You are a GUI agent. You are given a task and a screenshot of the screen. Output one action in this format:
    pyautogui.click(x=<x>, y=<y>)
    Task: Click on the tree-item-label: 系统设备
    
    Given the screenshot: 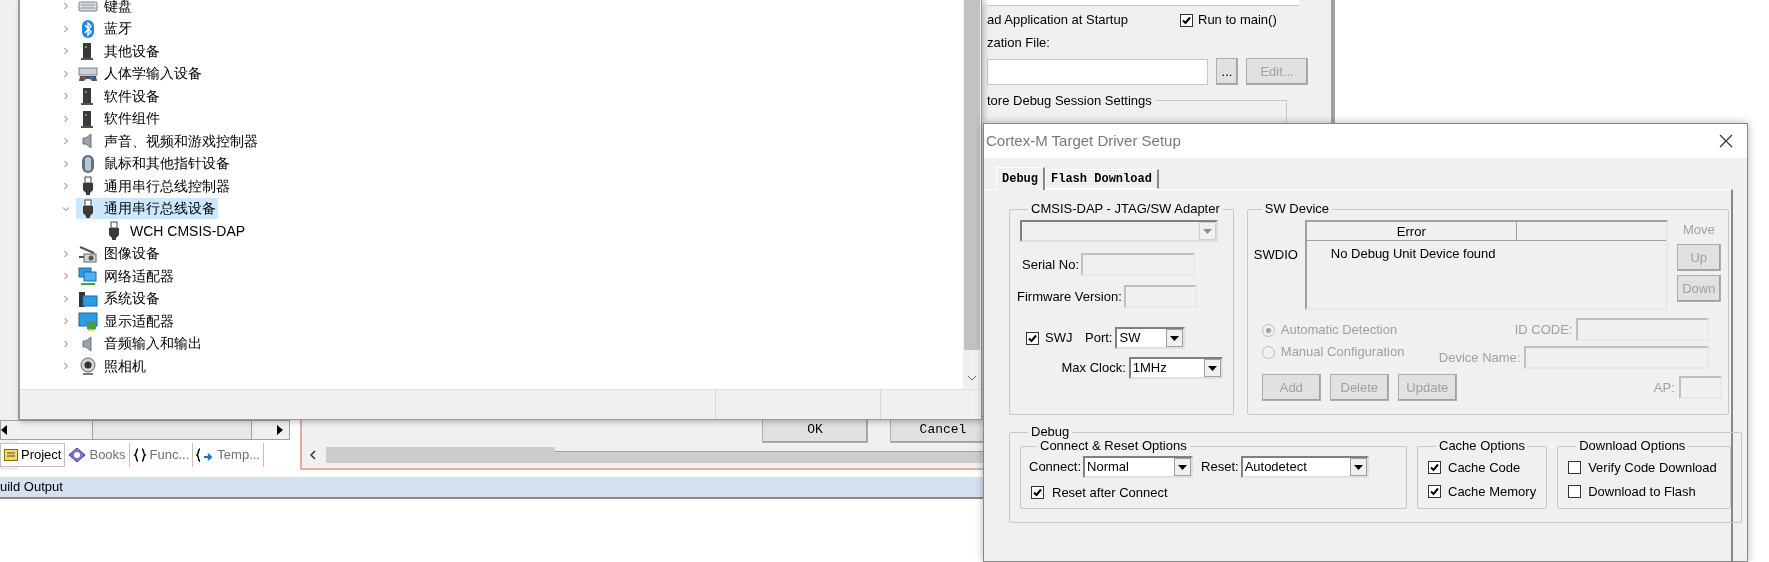 What is the action you would take?
    pyautogui.click(x=132, y=299)
    